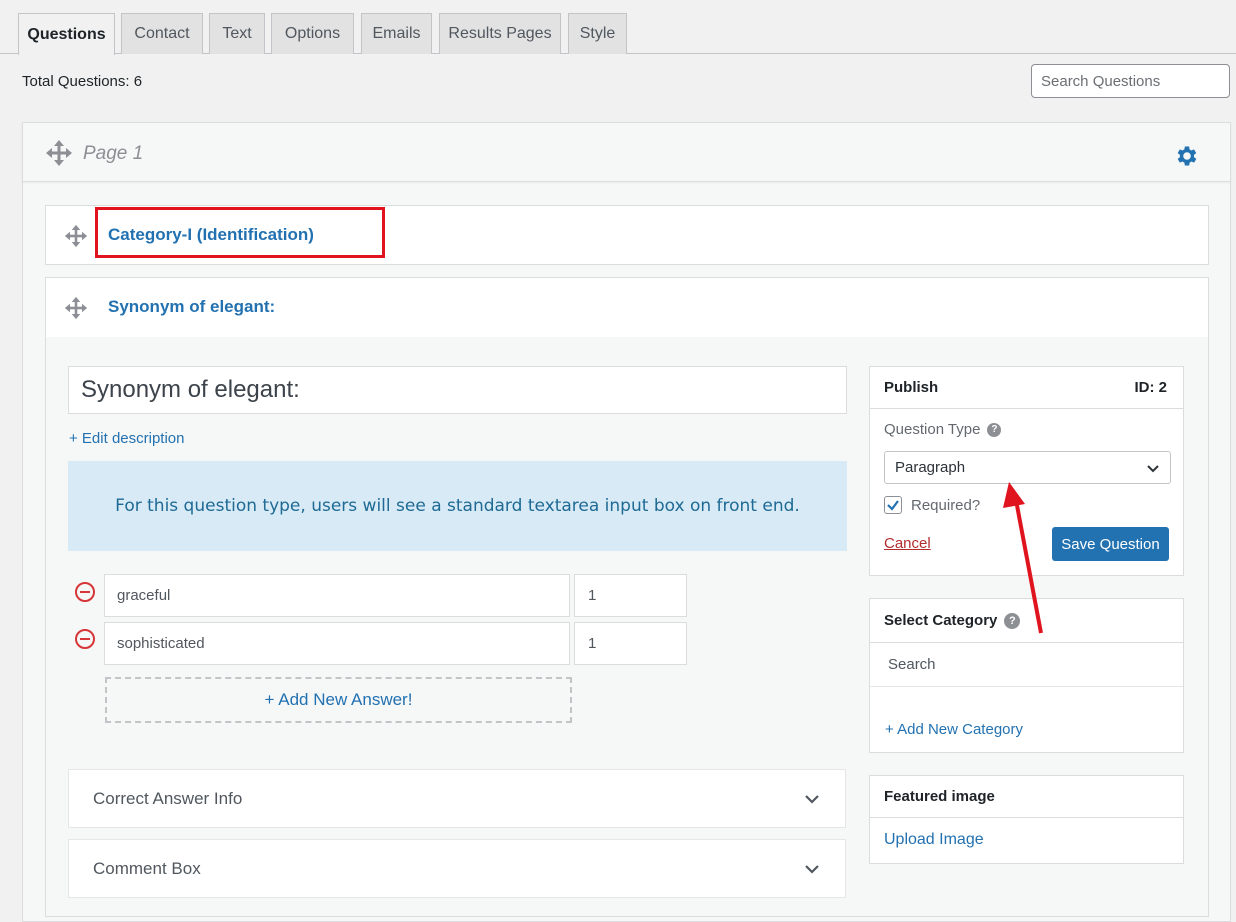  What do you see at coordinates (1130, 81) in the screenshot?
I see `search-questions-input` at bounding box center [1130, 81].